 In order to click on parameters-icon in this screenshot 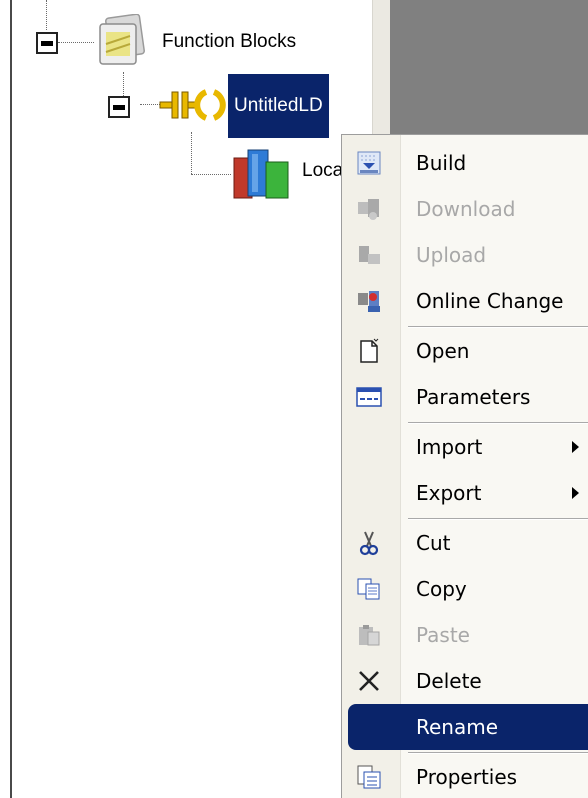, I will do `click(369, 397)`.